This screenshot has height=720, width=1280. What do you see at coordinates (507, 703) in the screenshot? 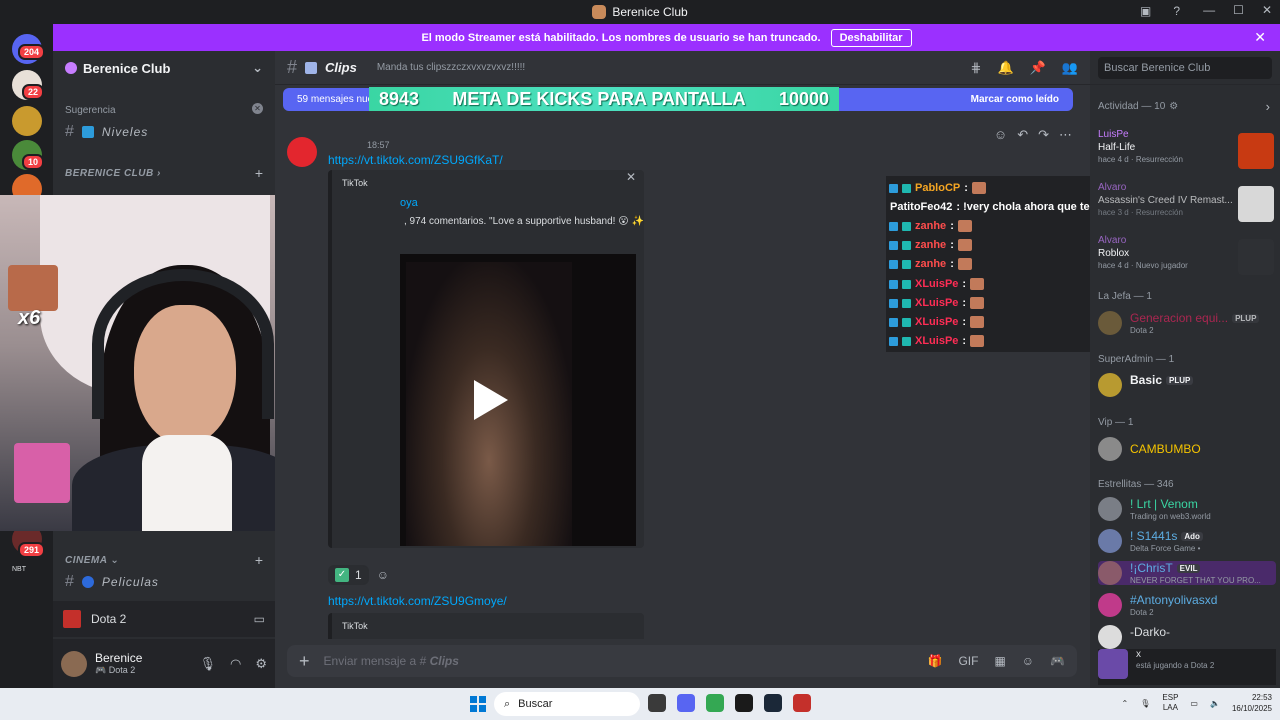
I see `search-icon: ⌕` at bounding box center [507, 703].